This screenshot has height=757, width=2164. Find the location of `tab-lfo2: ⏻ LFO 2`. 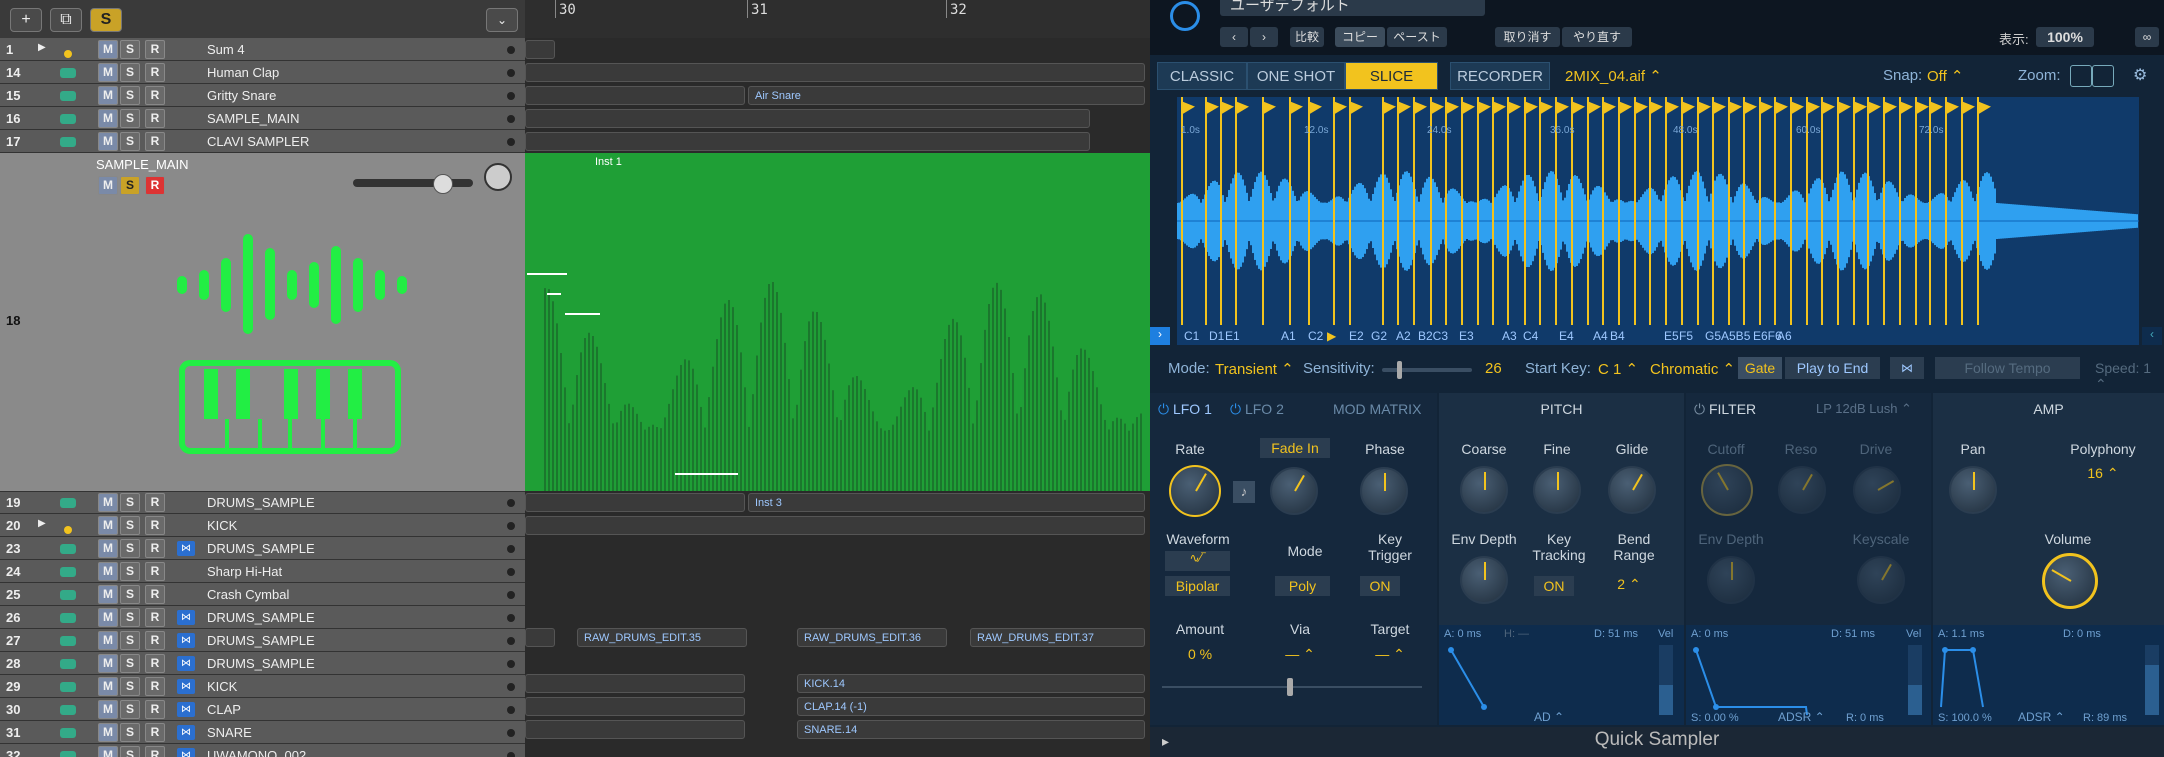

tab-lfo2: ⏻ LFO 2 is located at coordinates (1257, 409).